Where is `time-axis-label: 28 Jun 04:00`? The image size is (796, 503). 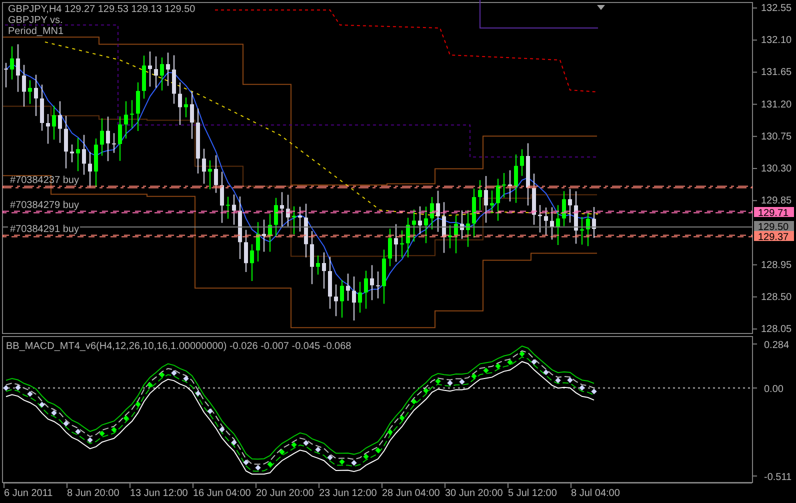 time-axis-label: 28 Jun 04:00 is located at coordinates (411, 493).